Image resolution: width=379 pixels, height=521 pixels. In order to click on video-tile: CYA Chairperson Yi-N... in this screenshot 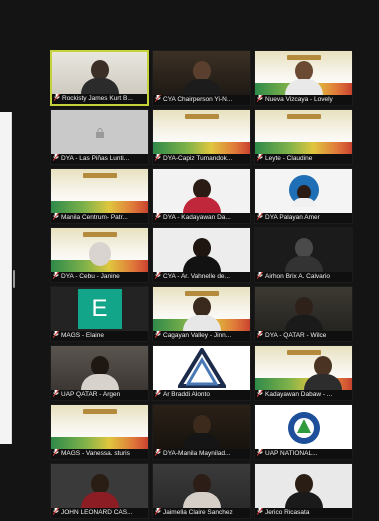, I will do `click(201, 78)`.